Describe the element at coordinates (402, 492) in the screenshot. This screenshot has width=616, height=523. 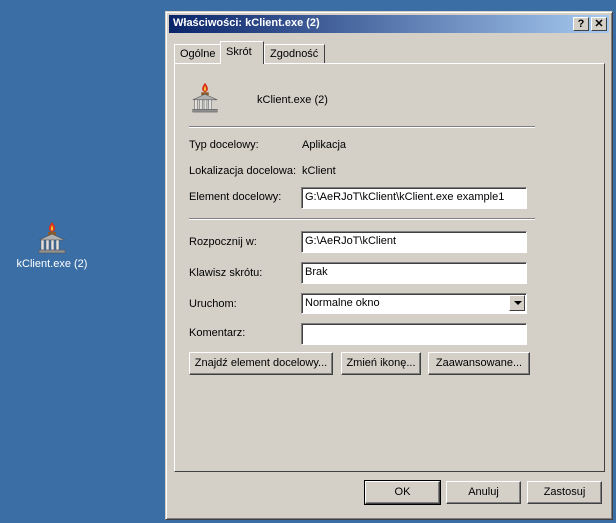
I see `ok-button: OK` at that location.